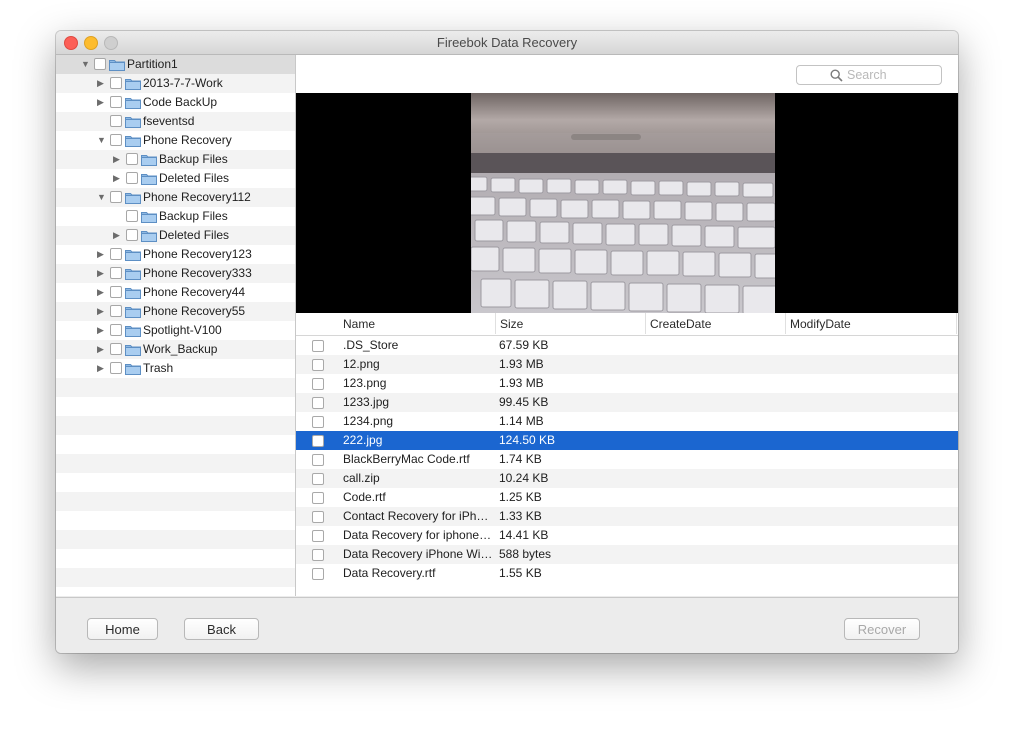 The height and width of the screenshot is (733, 1014). What do you see at coordinates (359, 324) in the screenshot?
I see `column-header-name: Name` at bounding box center [359, 324].